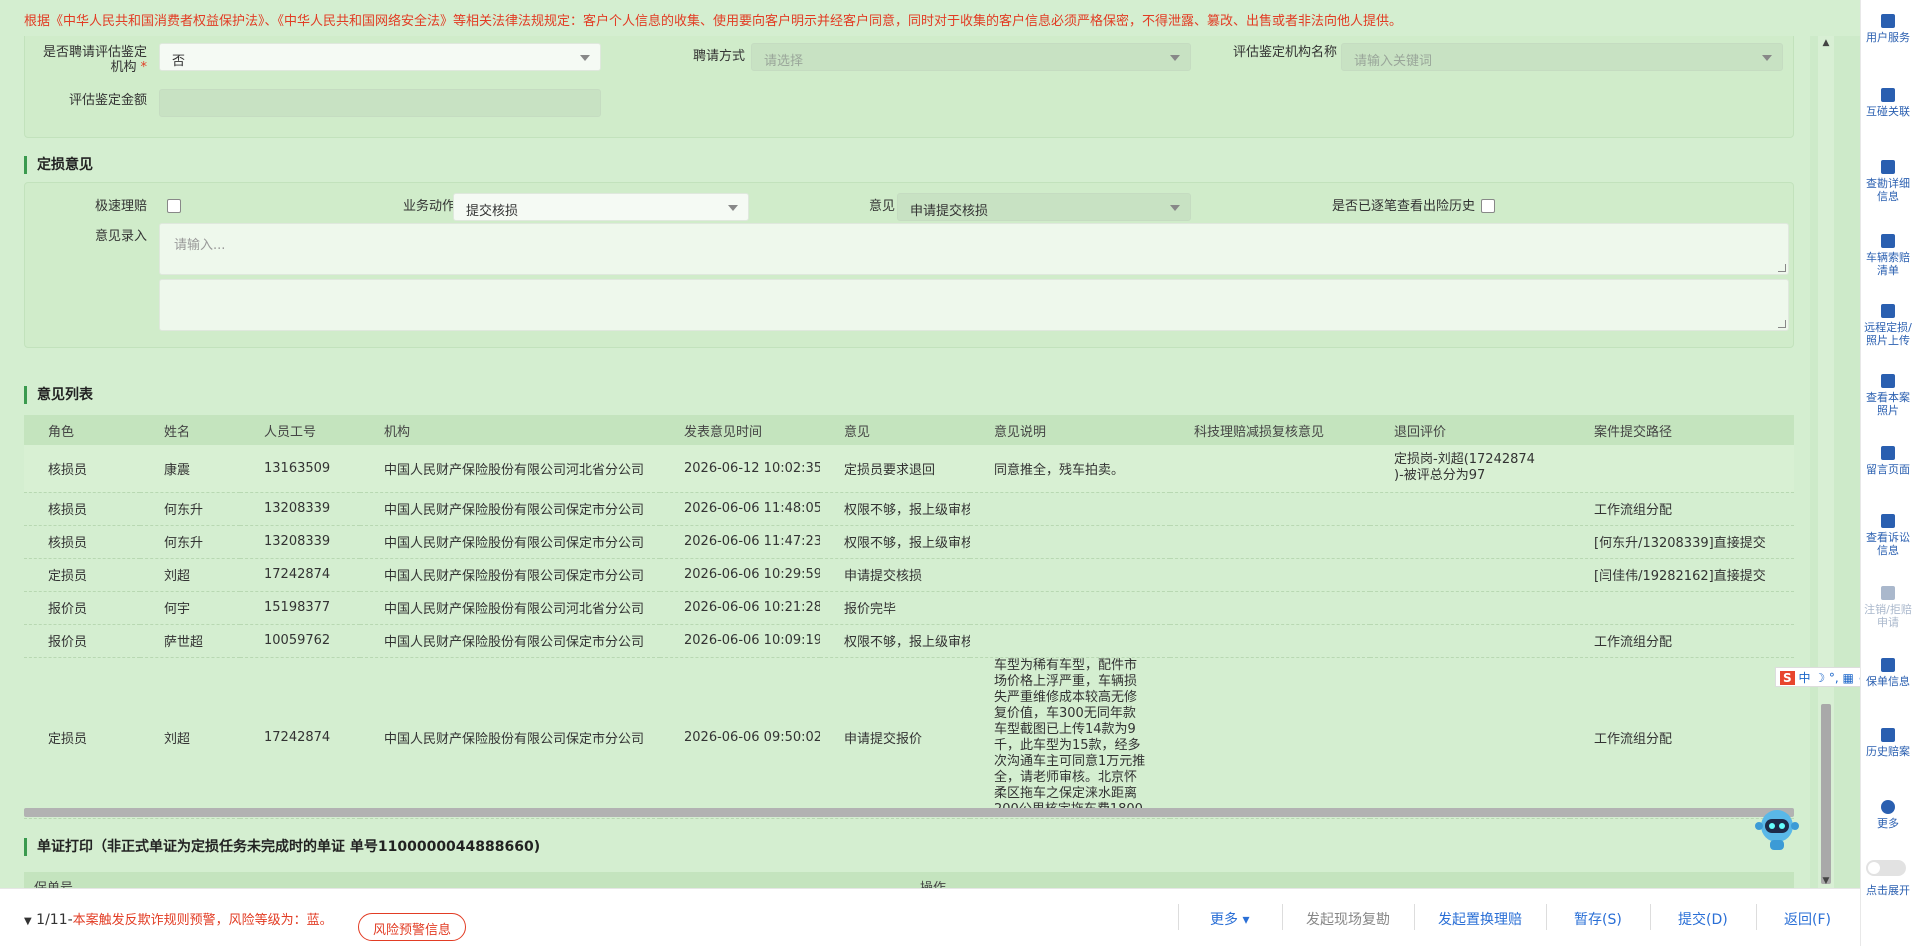  Describe the element at coordinates (1888, 95) in the screenshot. I see `link-icon` at that location.